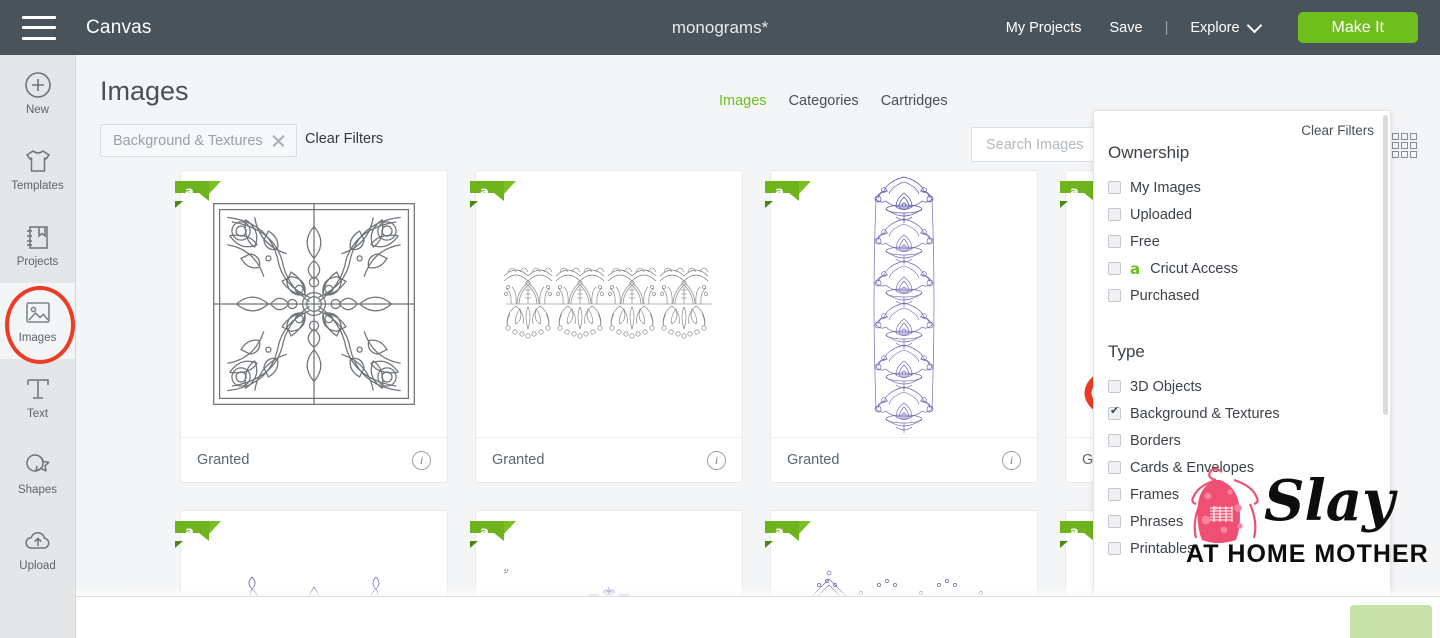 This screenshot has width=1440, height=638. Describe the element at coordinates (607, 303) in the screenshot. I see `lace-border-art` at that location.